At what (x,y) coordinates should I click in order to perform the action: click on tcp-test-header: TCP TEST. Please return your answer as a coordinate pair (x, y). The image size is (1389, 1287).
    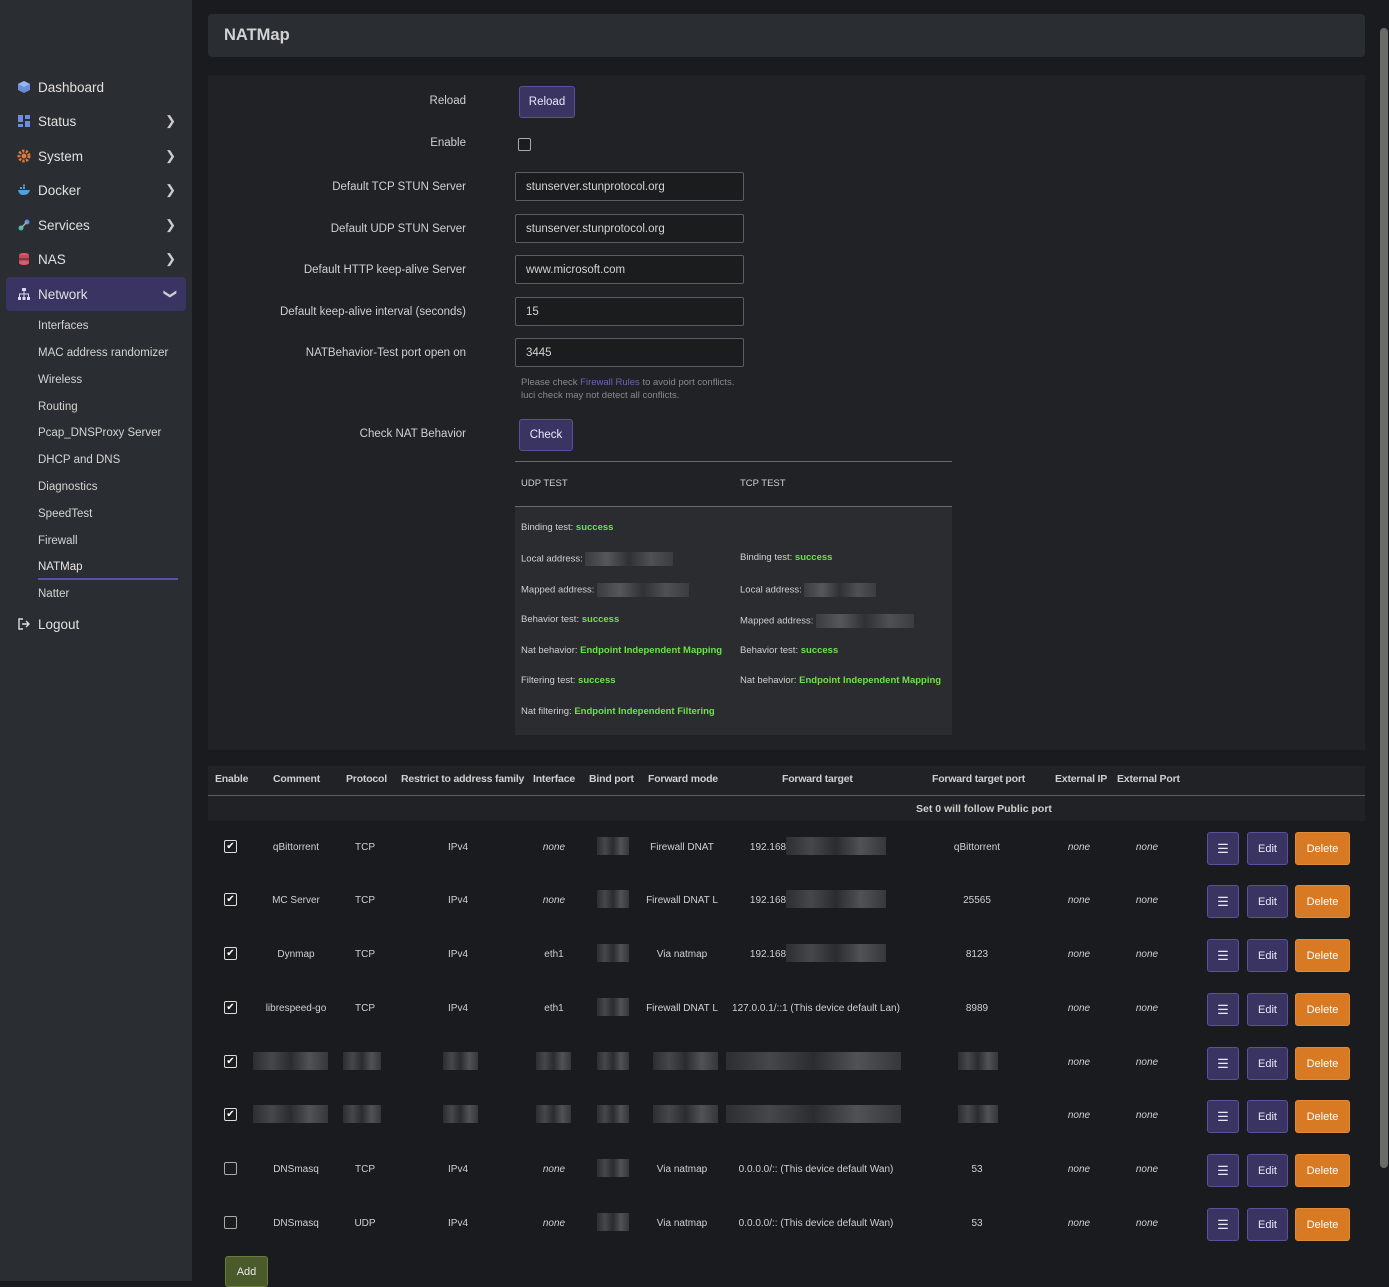
    Looking at the image, I should click on (763, 483).